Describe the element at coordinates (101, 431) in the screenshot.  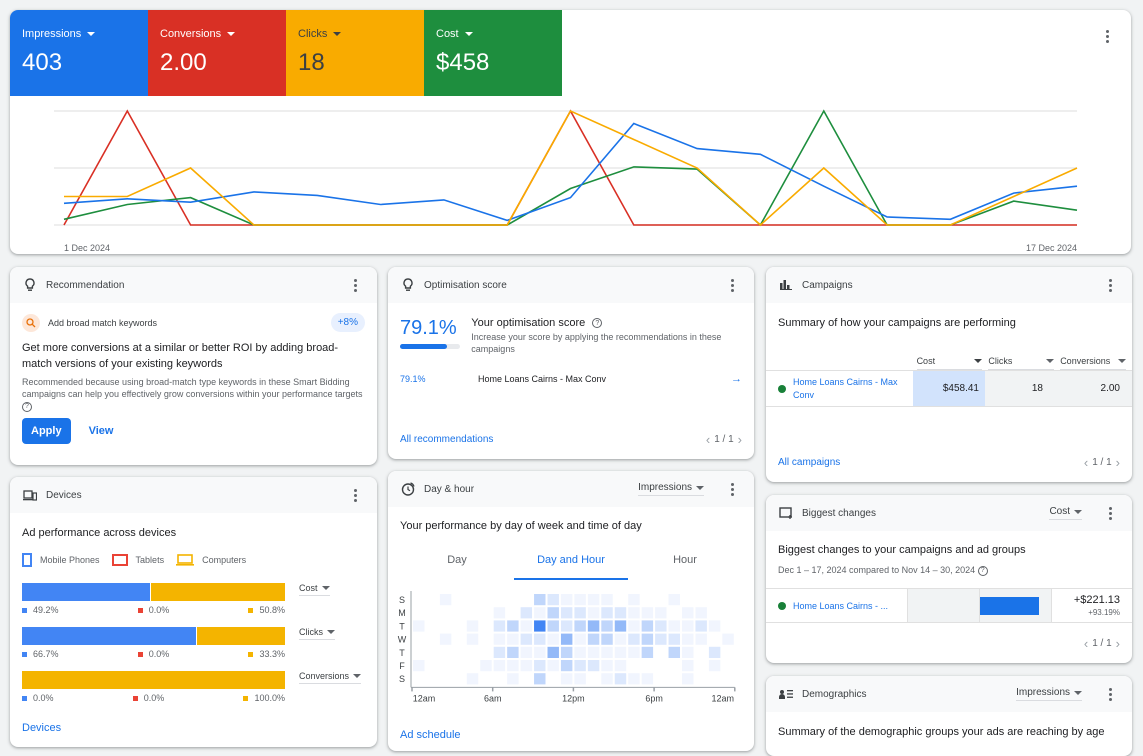
I see `view-link: View` at that location.